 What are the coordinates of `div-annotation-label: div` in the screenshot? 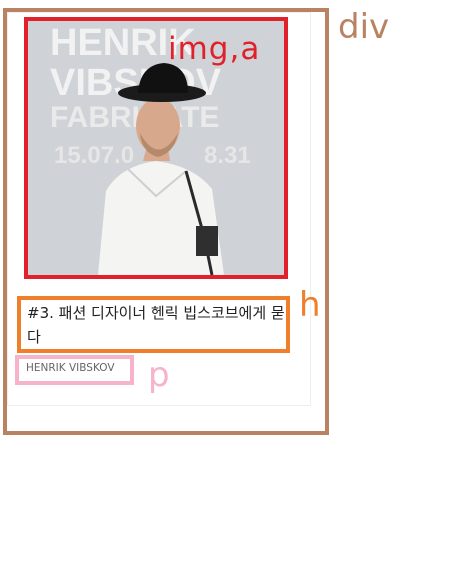 It's located at (364, 27).